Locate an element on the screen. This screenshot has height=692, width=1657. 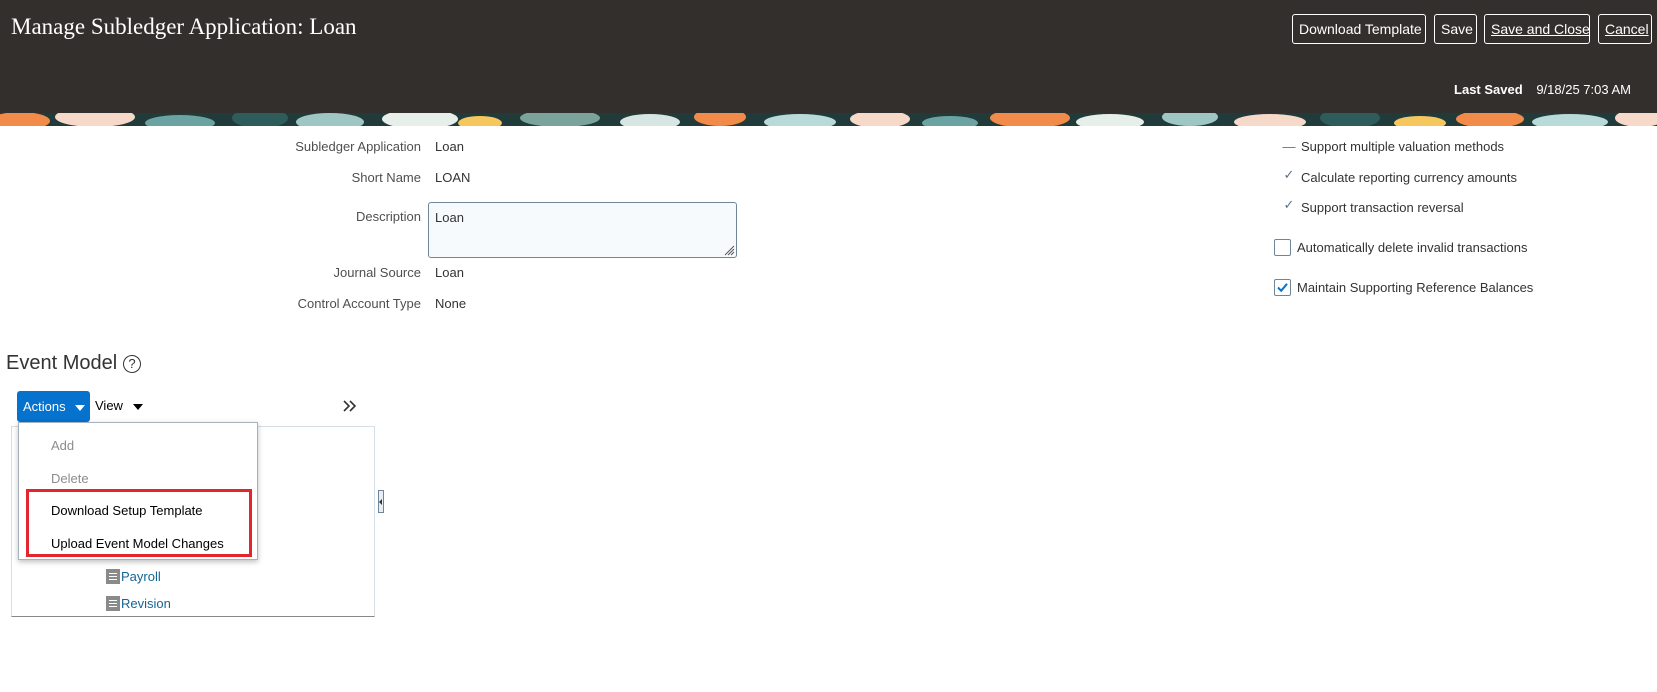
checkbox-check-icon is located at coordinates (1282, 288).